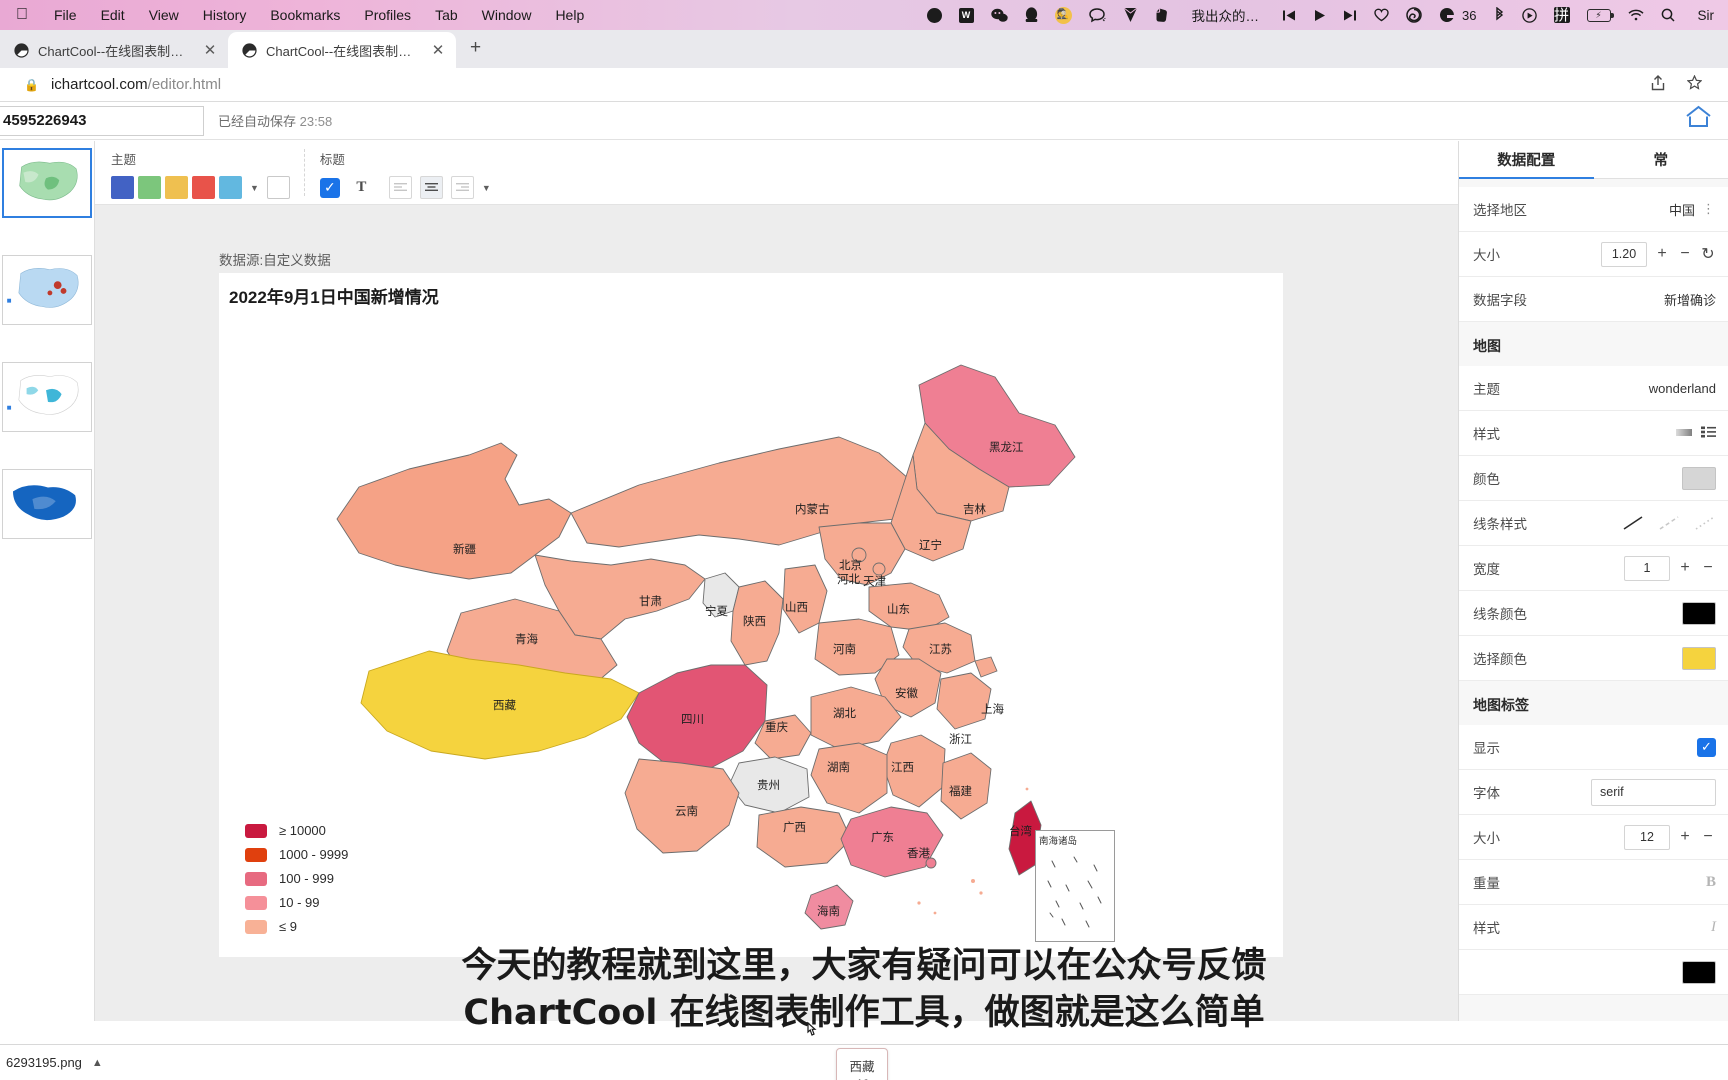 The width and height of the screenshot is (1728, 1080). Describe the element at coordinates (1593, 209) in the screenshot. I see `row-select-region: 选择地区 中国 ⋮` at that location.